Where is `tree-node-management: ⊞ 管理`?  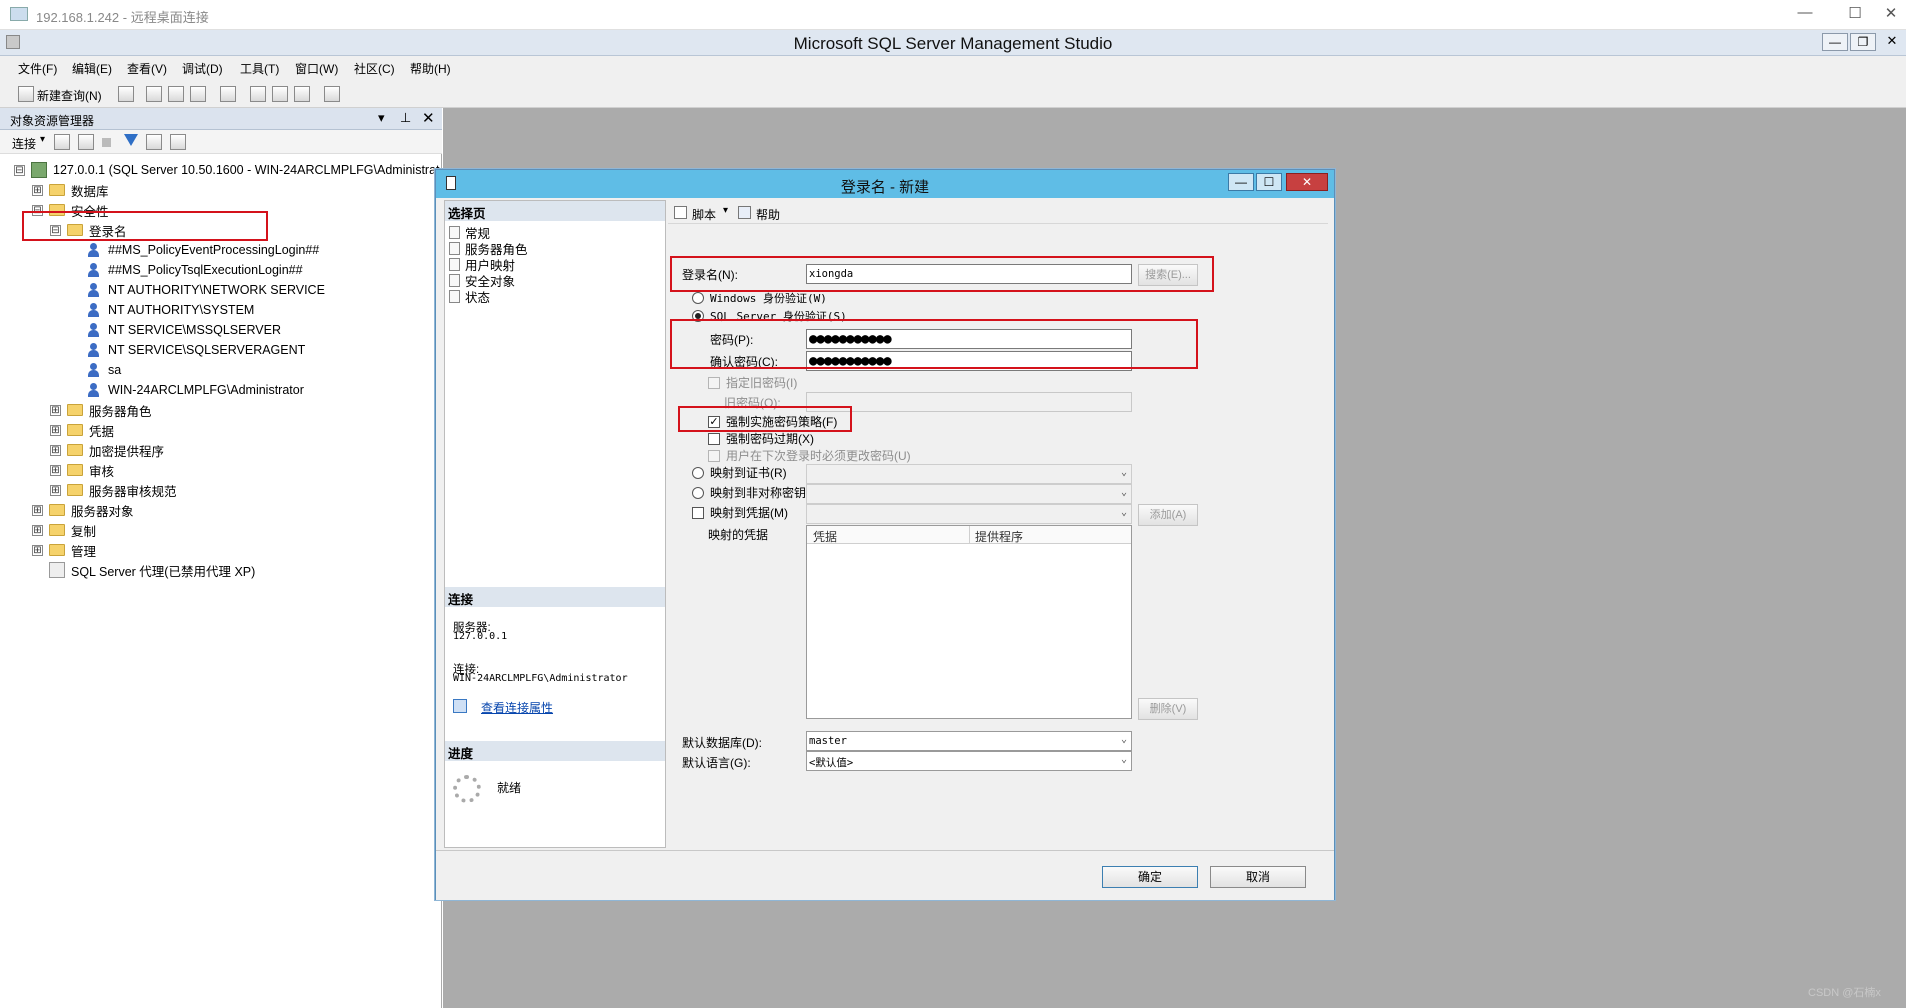
tree-node-management: ⊞ 管理 is located at coordinates (64, 550).